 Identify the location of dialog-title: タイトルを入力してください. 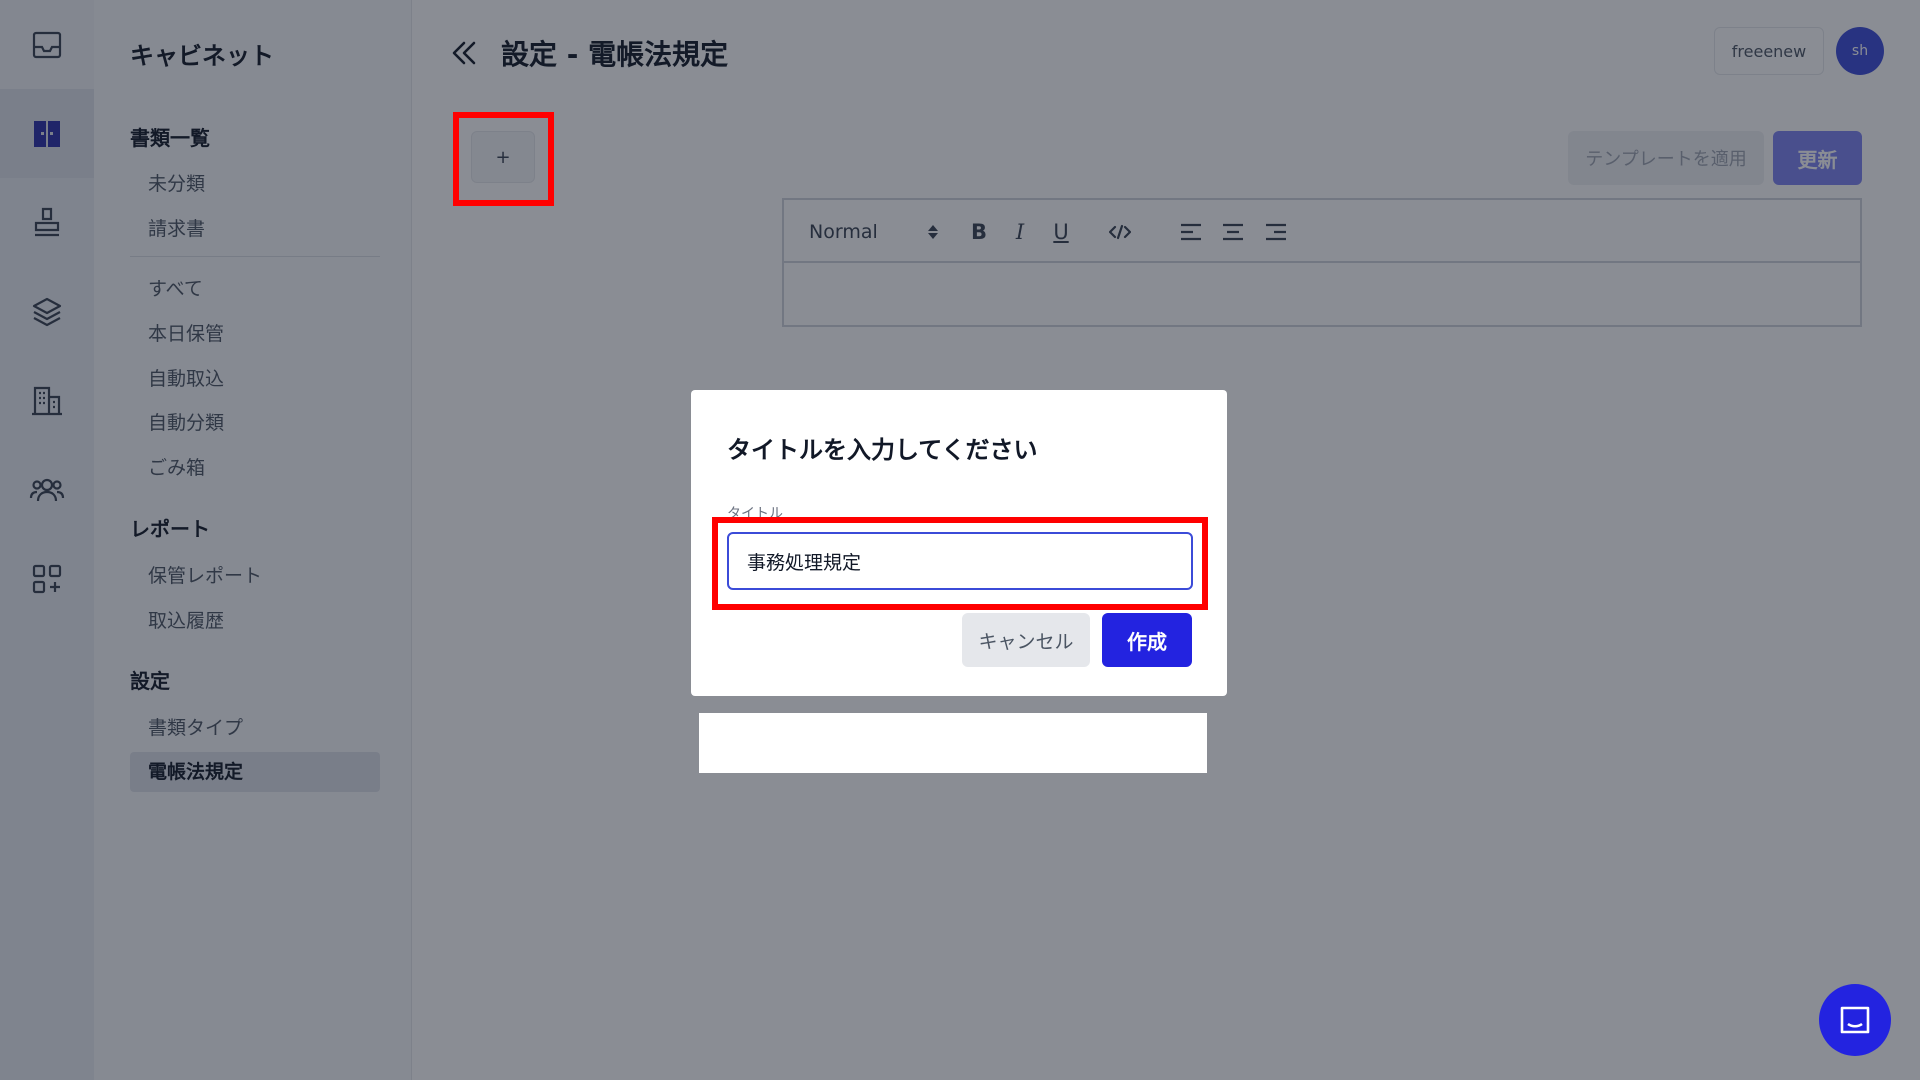
(882, 450).